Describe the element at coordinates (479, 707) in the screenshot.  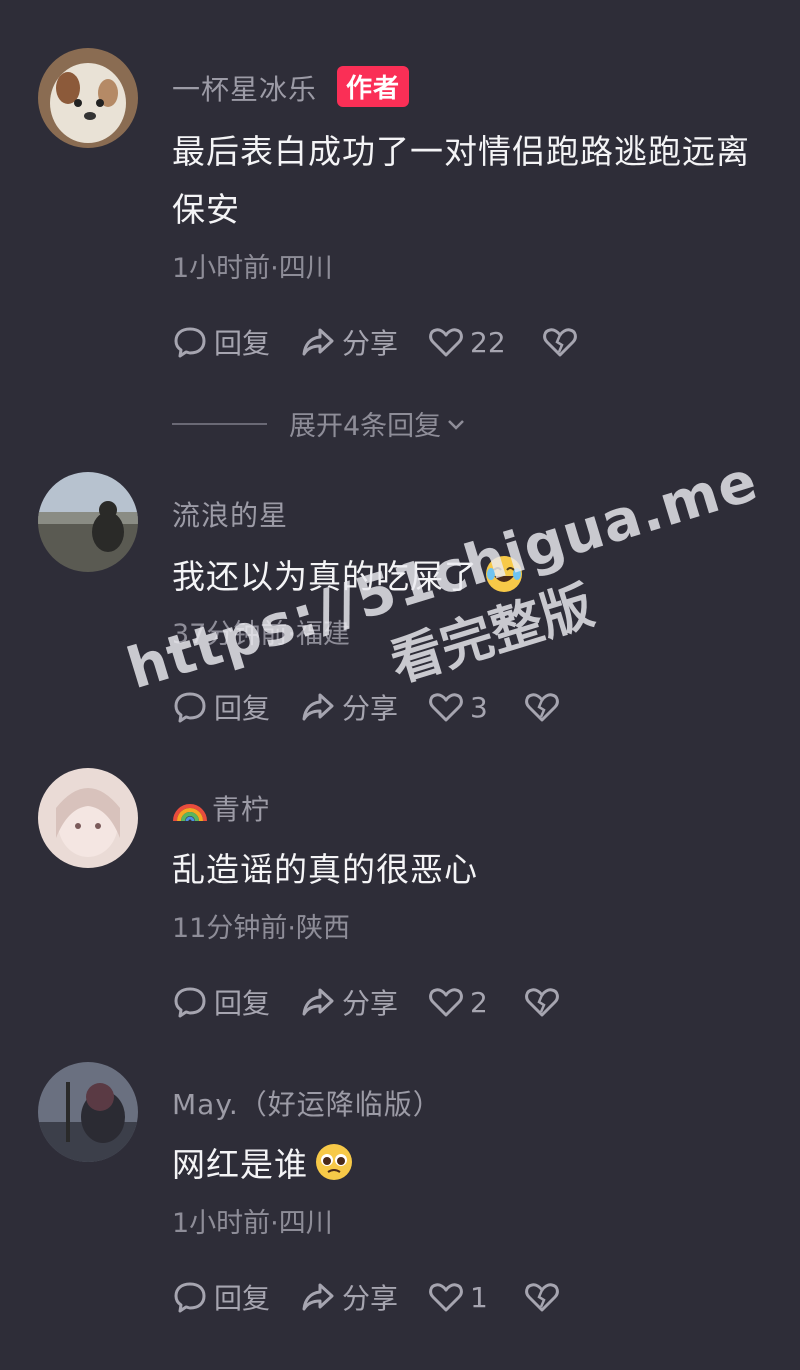
I see `like-count: 3` at that location.